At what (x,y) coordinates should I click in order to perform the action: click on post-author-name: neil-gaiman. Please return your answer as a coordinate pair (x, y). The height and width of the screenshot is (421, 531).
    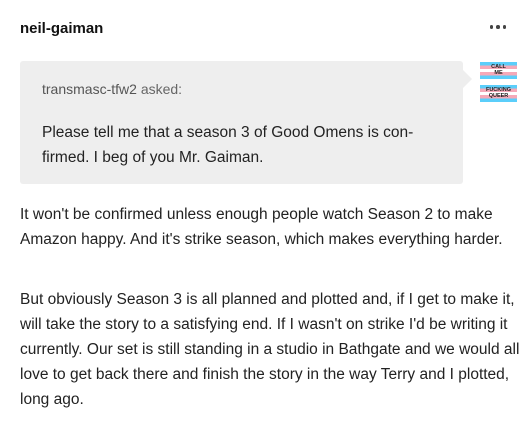
    Looking at the image, I should click on (61, 28).